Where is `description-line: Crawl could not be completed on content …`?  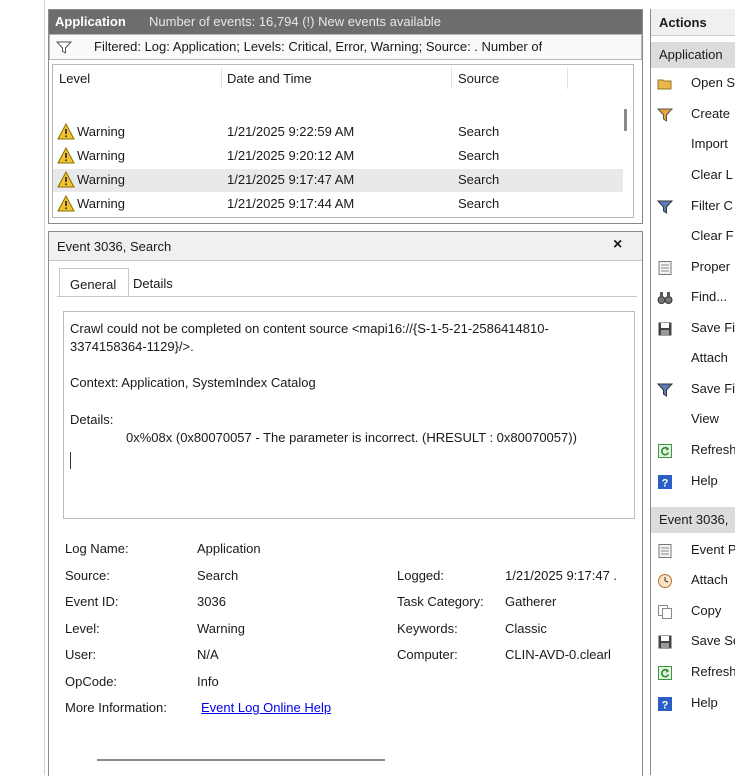
description-line: Crawl could not be completed on content … is located at coordinates (309, 328).